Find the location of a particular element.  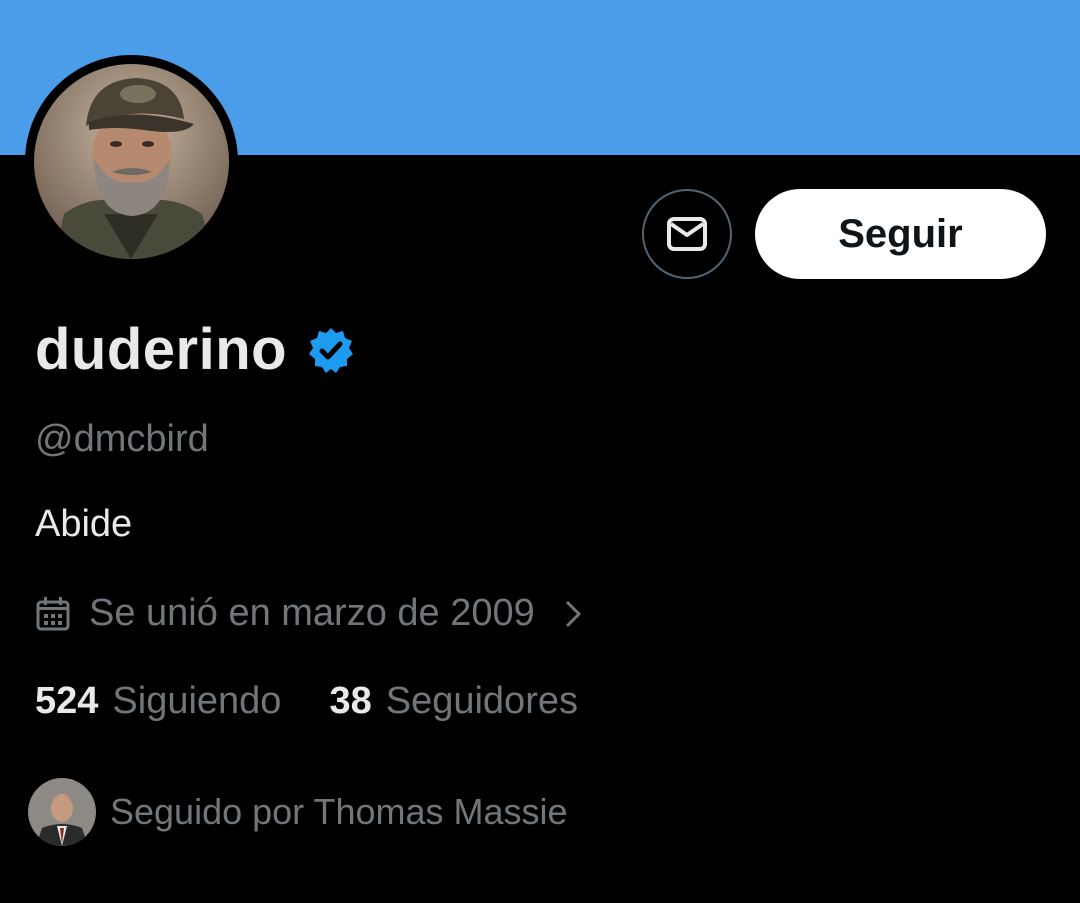

followers-count: 38 is located at coordinates (350, 701).